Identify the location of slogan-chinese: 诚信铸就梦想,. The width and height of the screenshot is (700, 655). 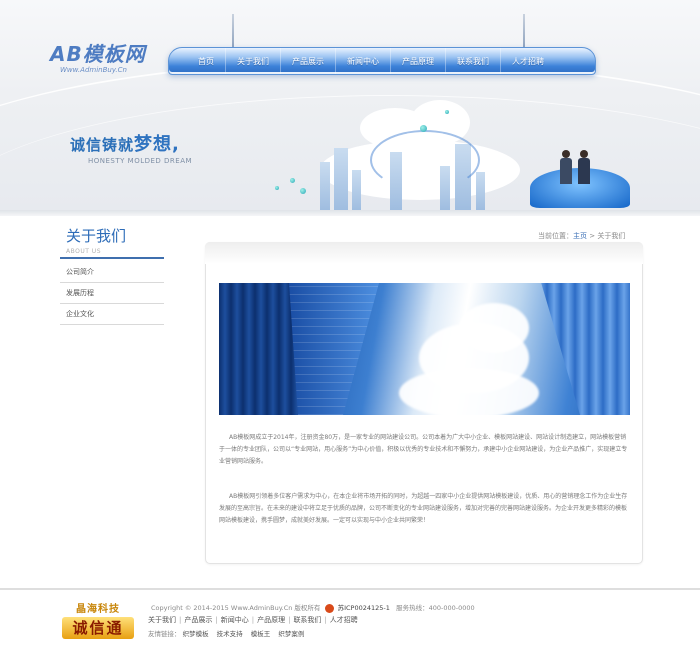
(131, 143).